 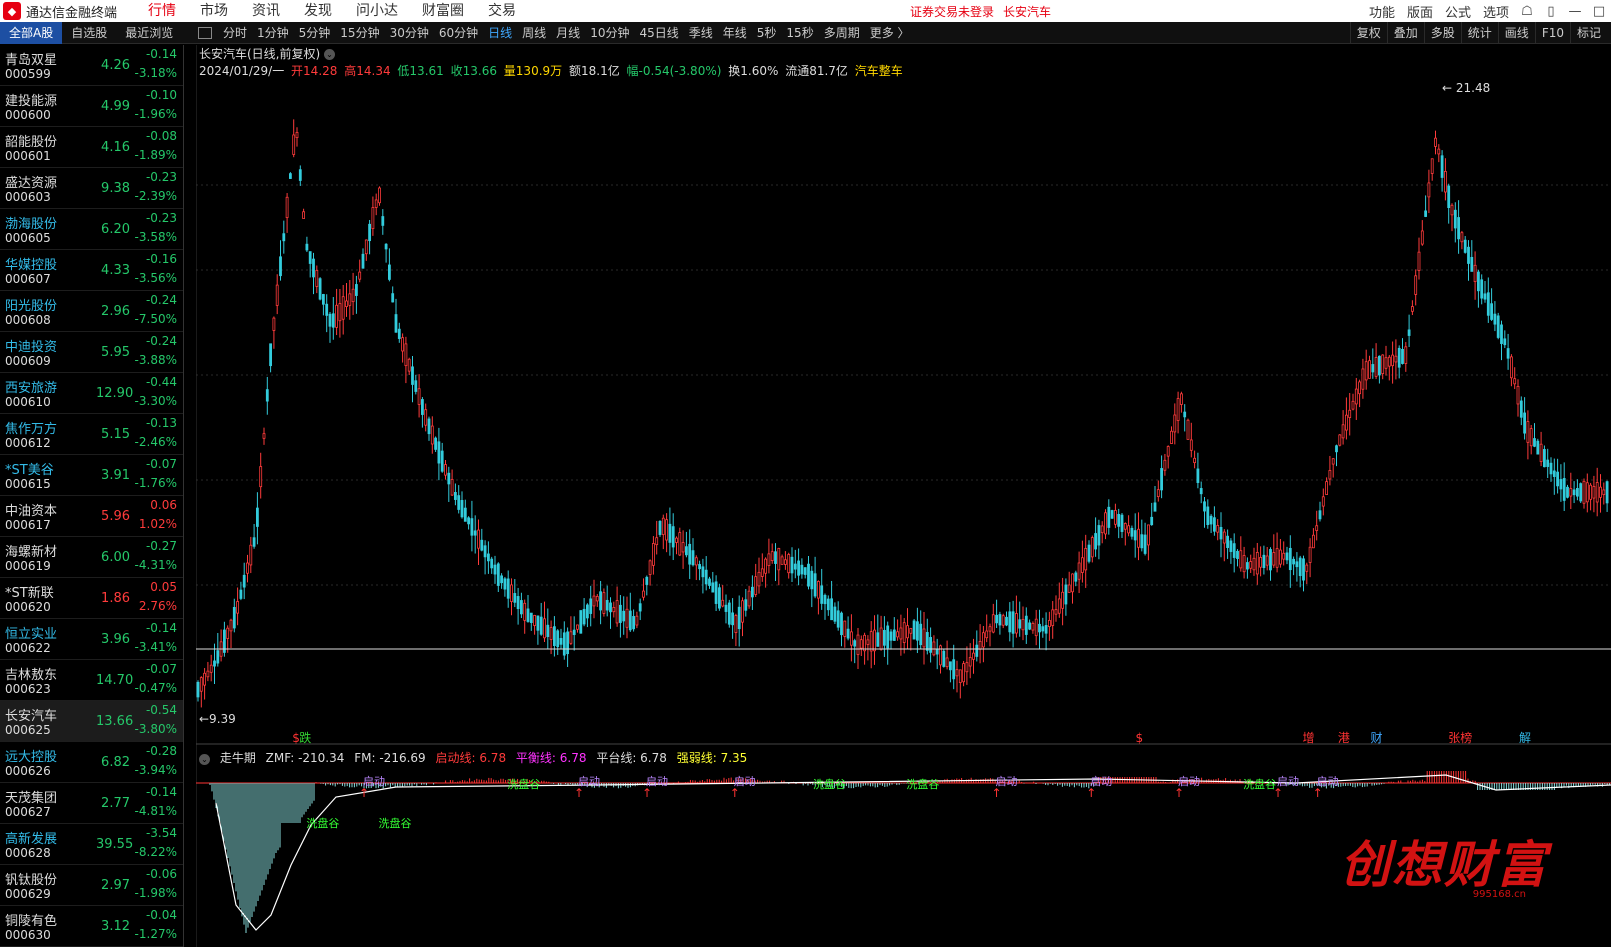 What do you see at coordinates (91, 393) in the screenshot?
I see `stock-row: 西安旅游 000610 12.90 -0.44 -3.30%` at bounding box center [91, 393].